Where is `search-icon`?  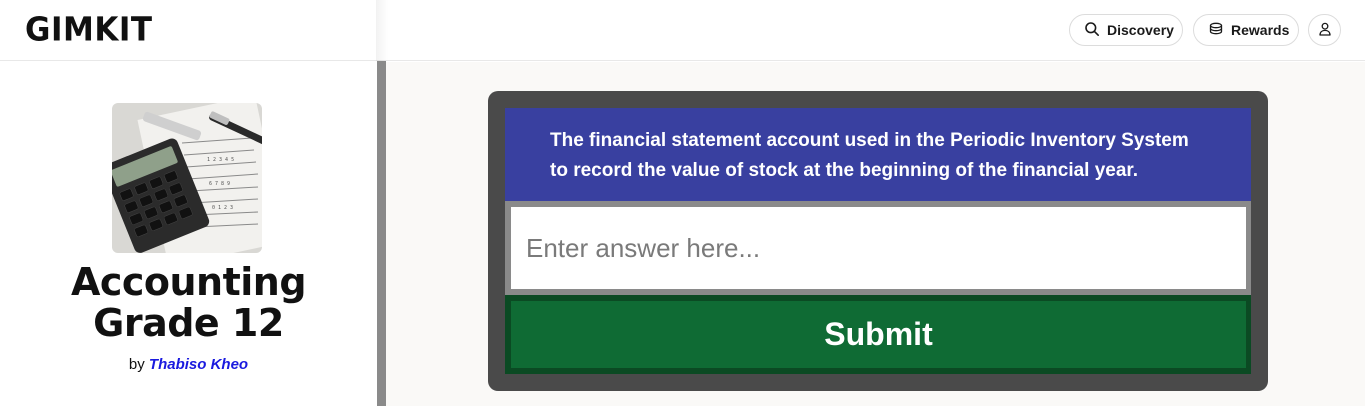
search-icon is located at coordinates (1092, 30).